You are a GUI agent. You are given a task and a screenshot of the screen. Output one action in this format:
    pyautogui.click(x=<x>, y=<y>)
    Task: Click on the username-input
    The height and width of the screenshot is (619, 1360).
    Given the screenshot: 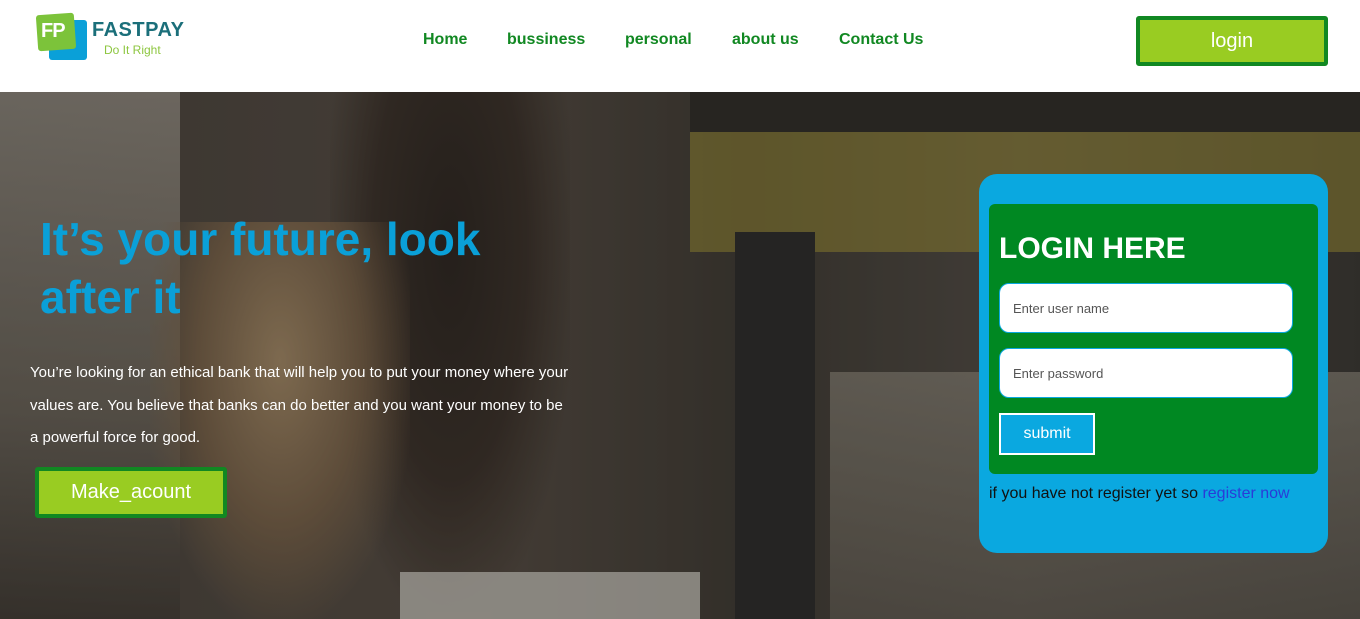 What is the action you would take?
    pyautogui.click(x=1146, y=308)
    